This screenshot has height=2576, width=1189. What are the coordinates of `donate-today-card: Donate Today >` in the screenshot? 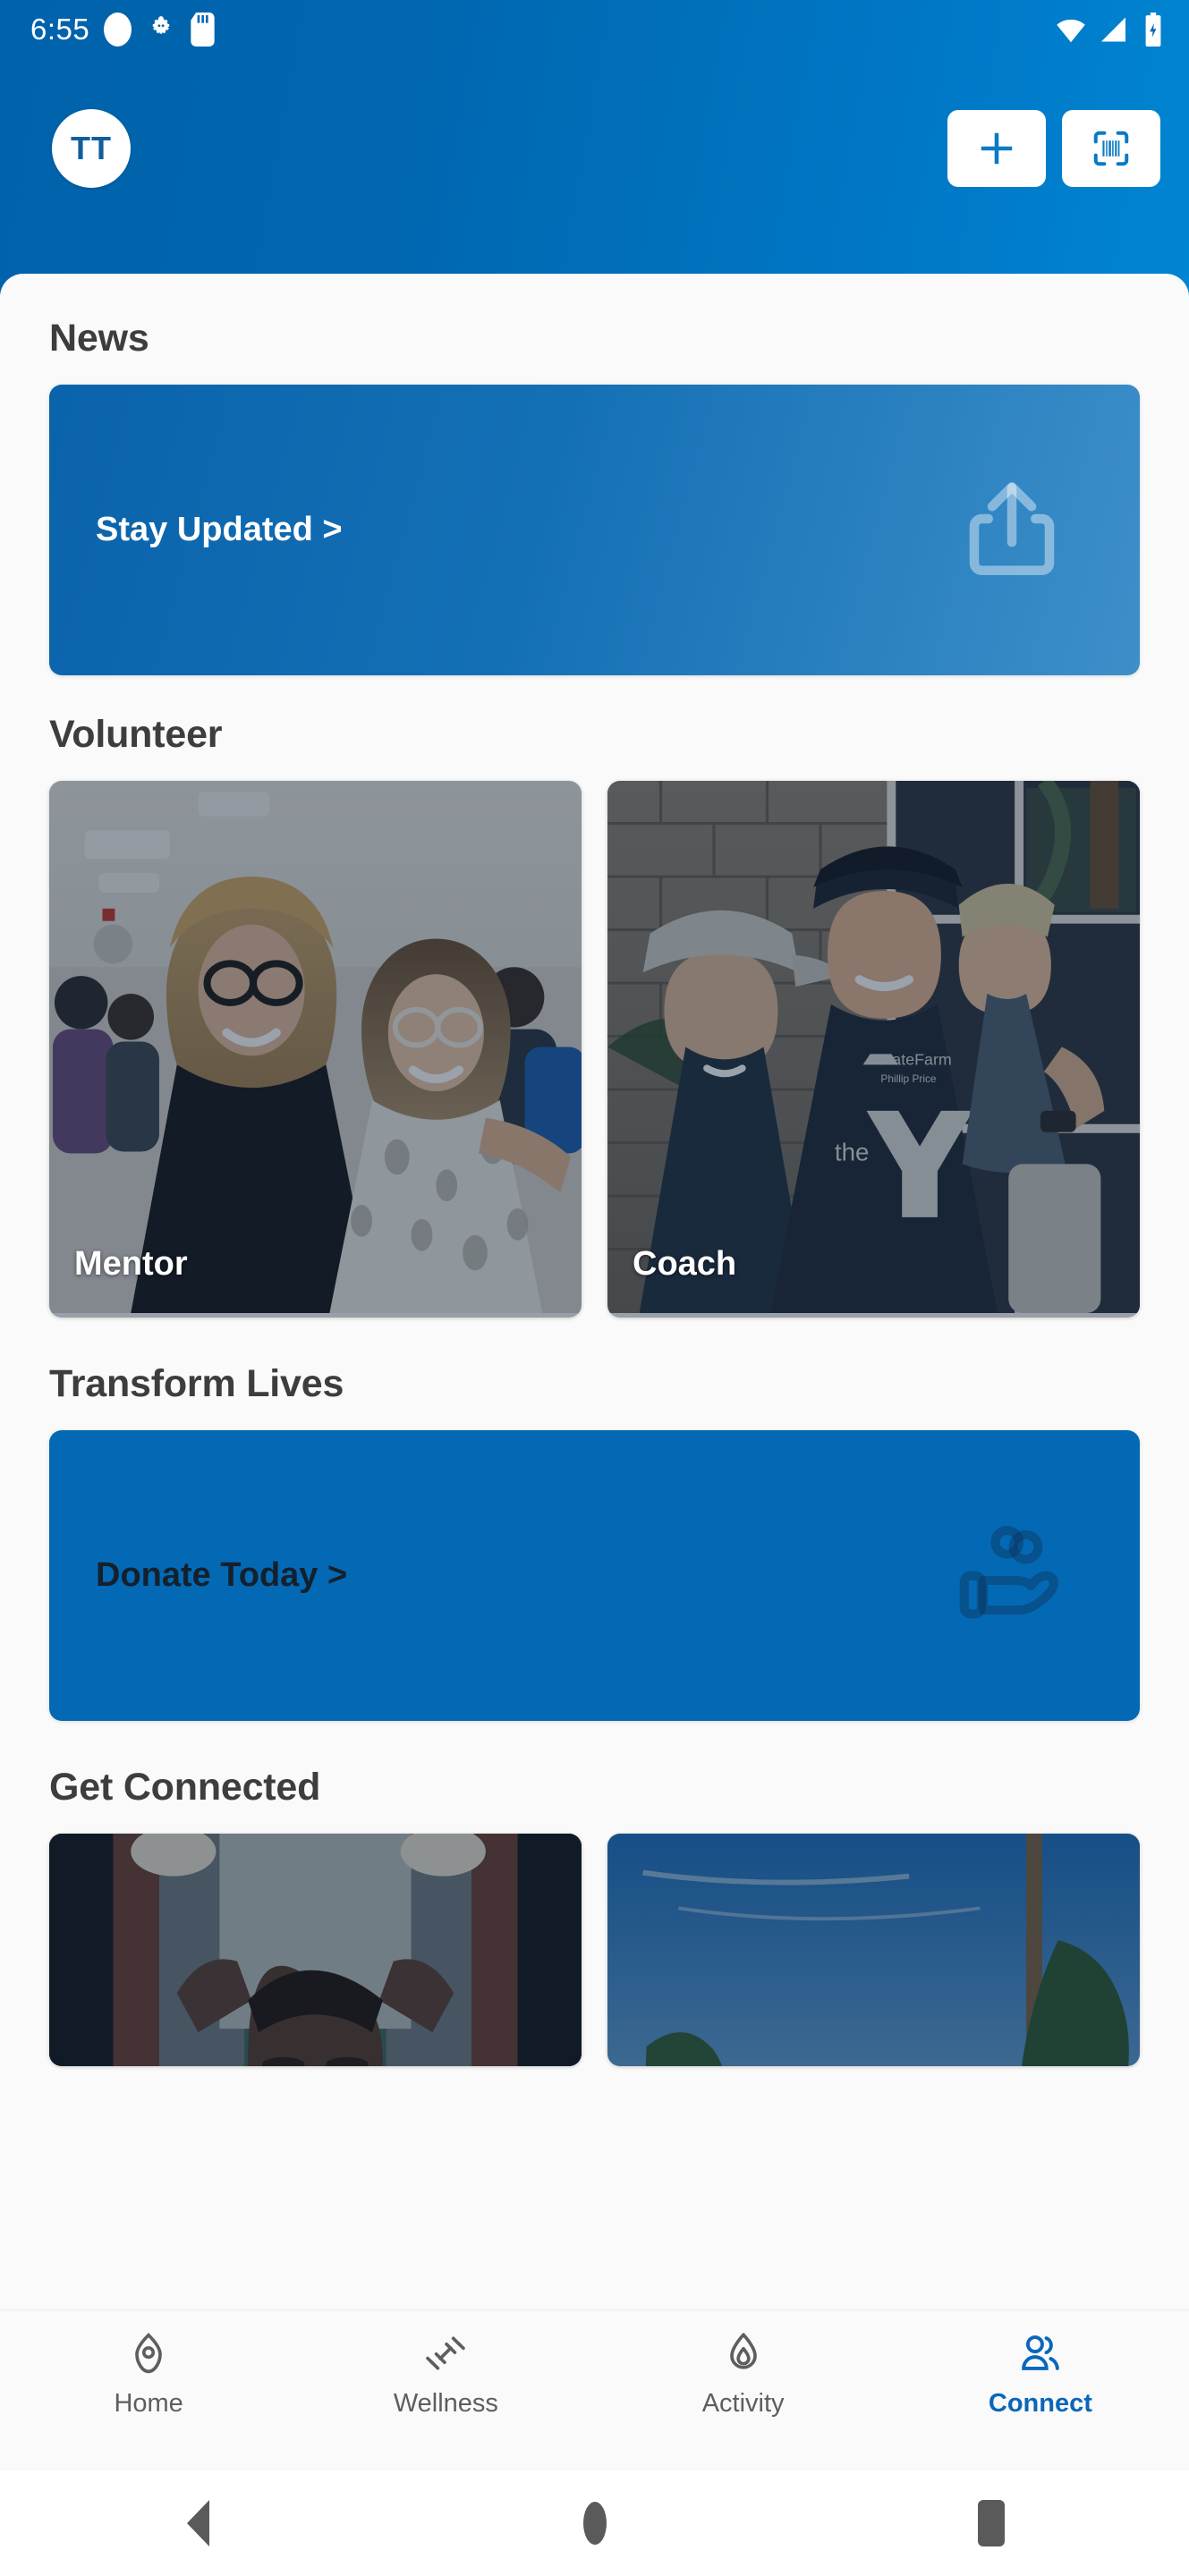 It's located at (594, 1575).